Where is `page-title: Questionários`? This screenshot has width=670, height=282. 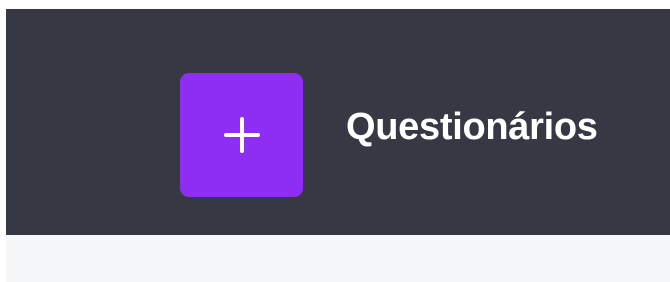
page-title: Questionários is located at coordinates (472, 127).